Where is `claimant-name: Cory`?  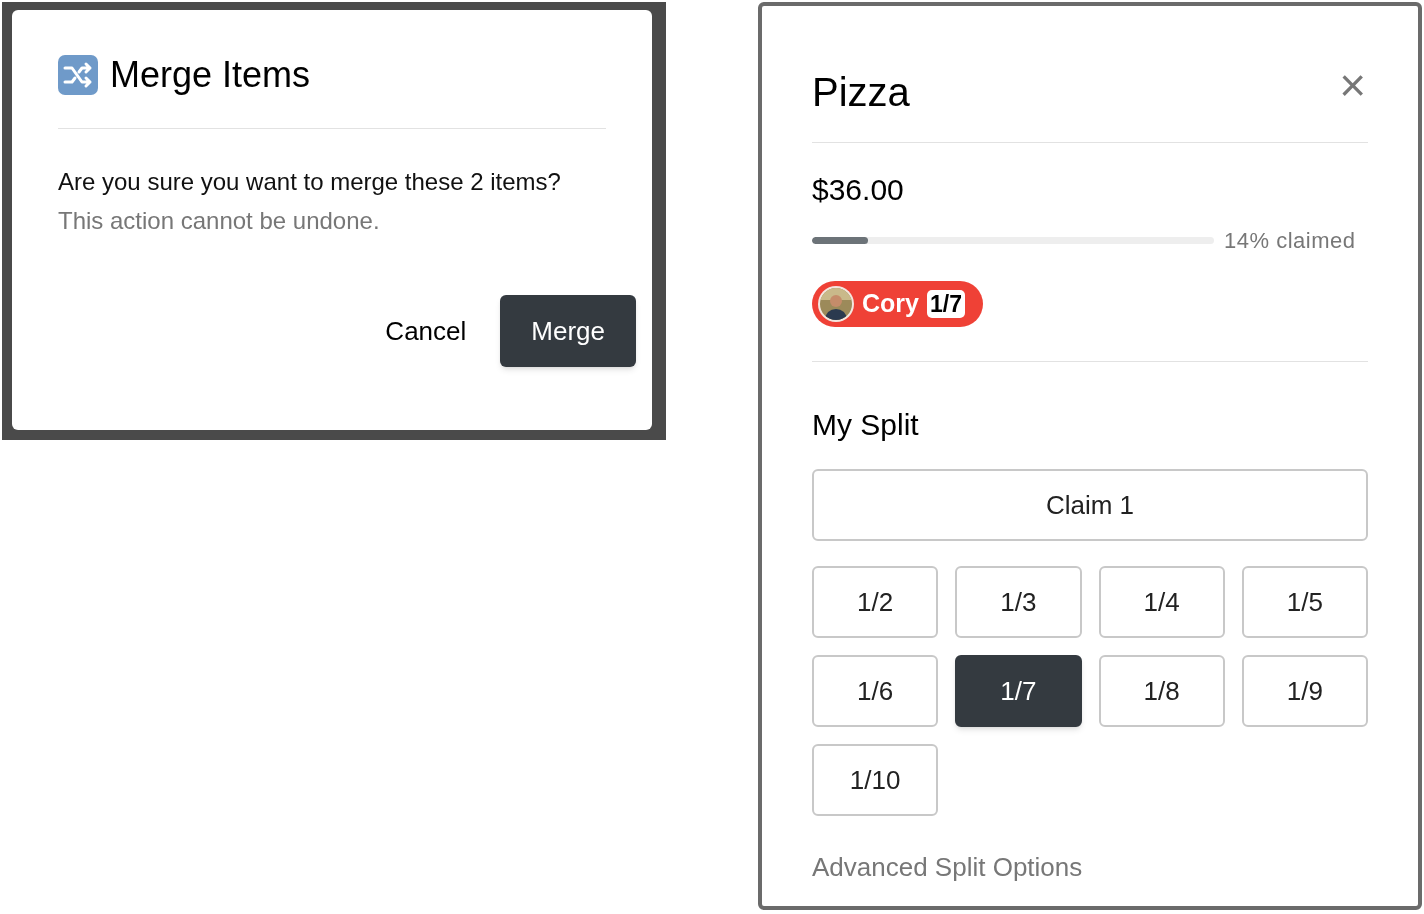
claimant-name: Cory is located at coordinates (890, 304).